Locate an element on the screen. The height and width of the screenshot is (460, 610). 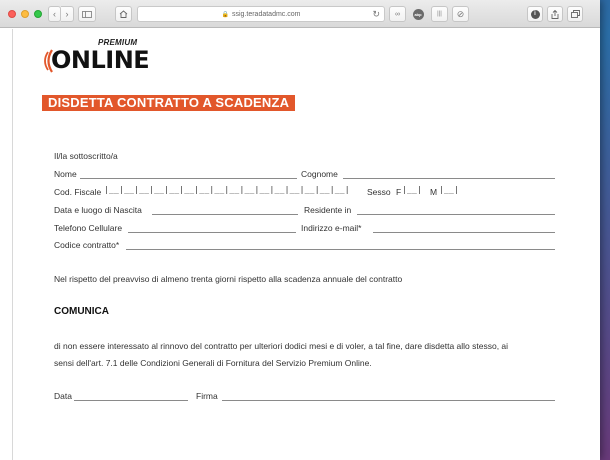
sesso-f-label: F is located at coordinates (399, 192).